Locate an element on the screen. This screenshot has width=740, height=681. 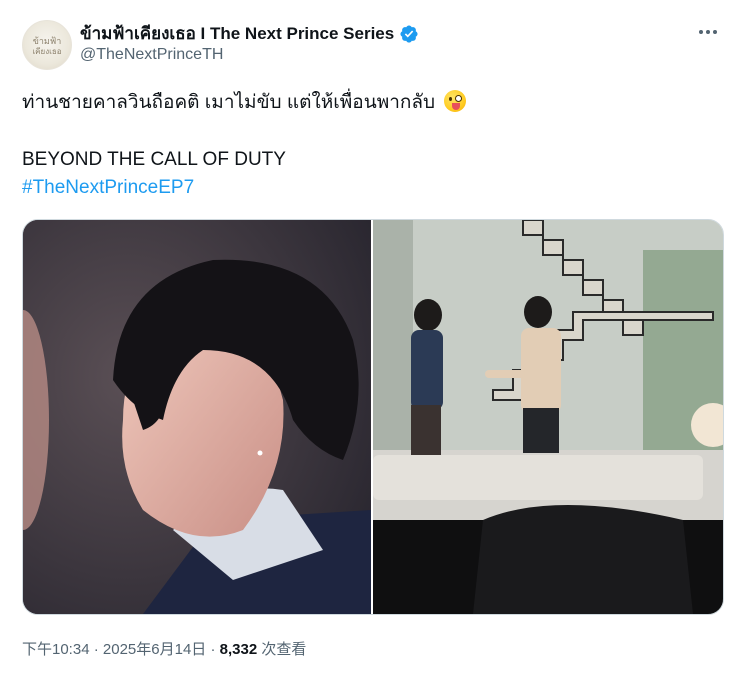
avatar-logo: ข้ามฟ้า เคียงเธอ is located at coordinates (47, 46).